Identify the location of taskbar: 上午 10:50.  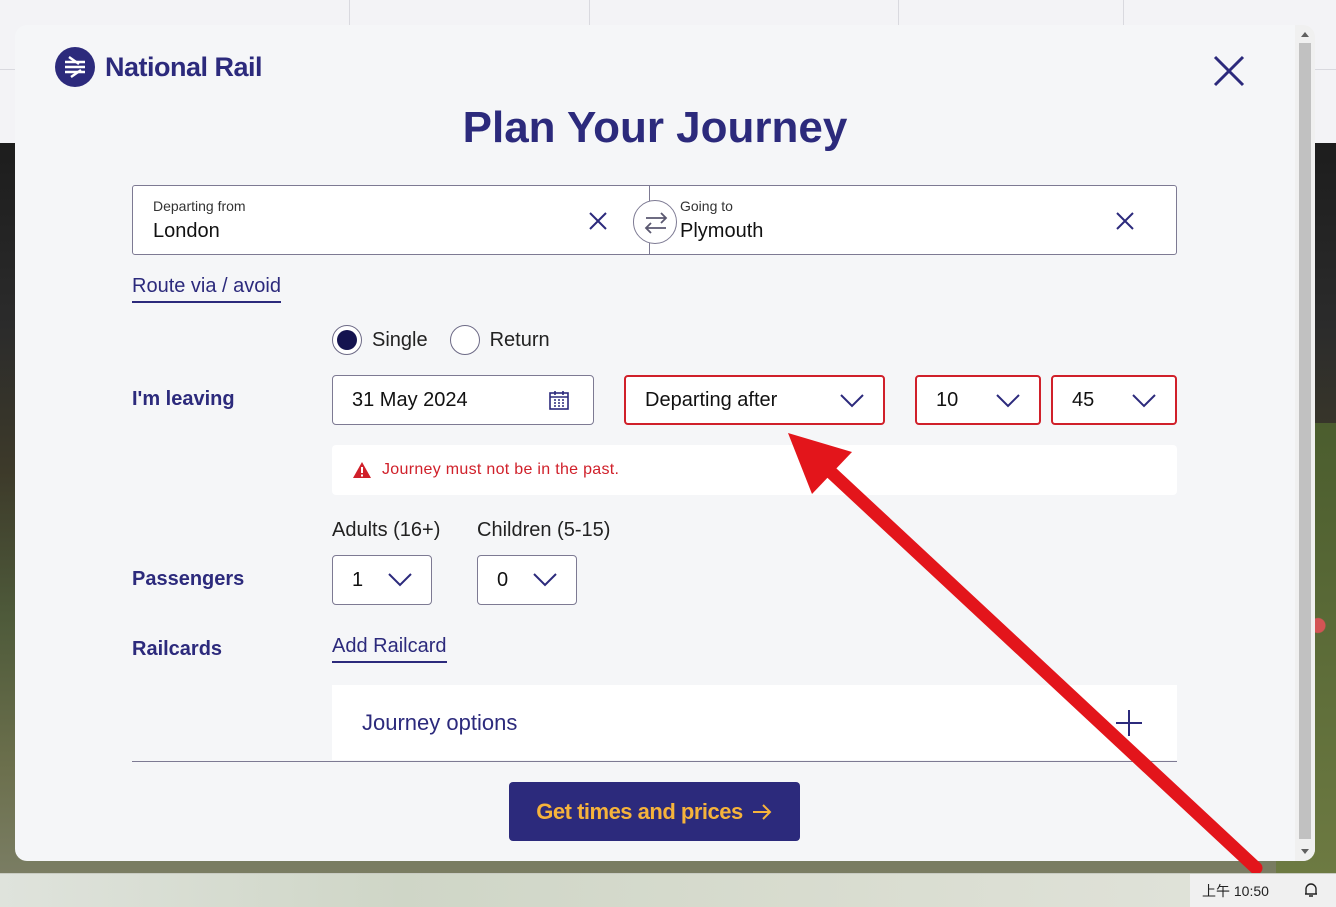
(668, 890).